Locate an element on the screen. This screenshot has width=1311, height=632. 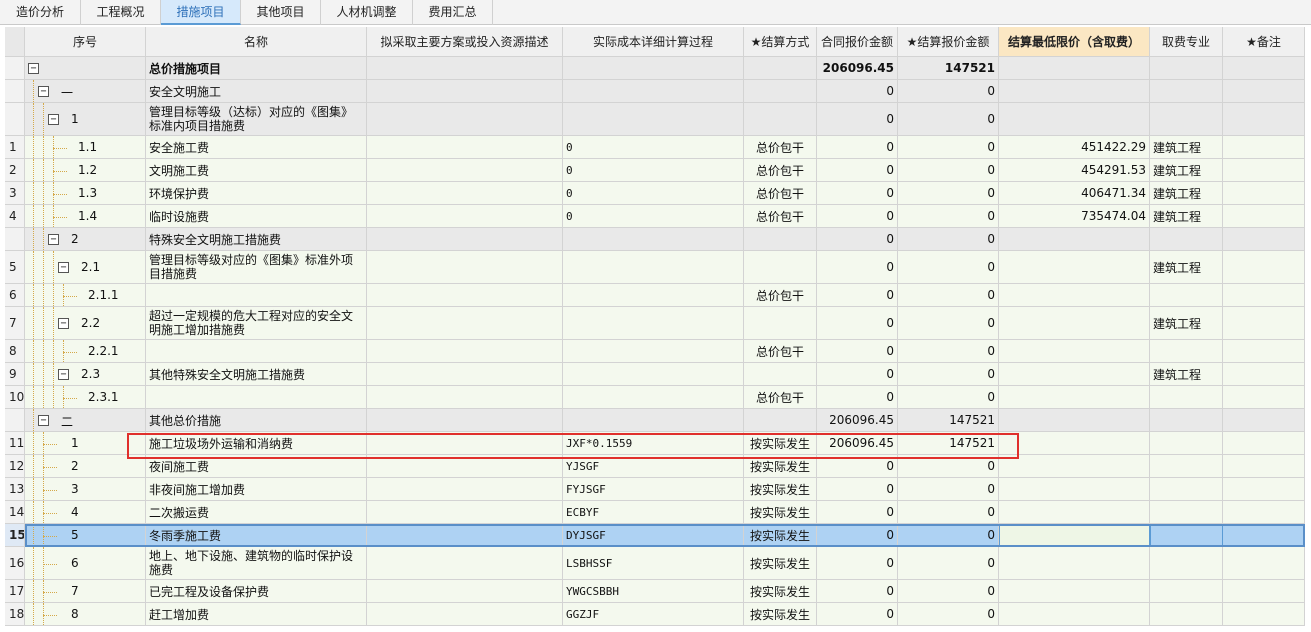
cell-calc: JXF*0.1559 is located at coordinates (653, 443).